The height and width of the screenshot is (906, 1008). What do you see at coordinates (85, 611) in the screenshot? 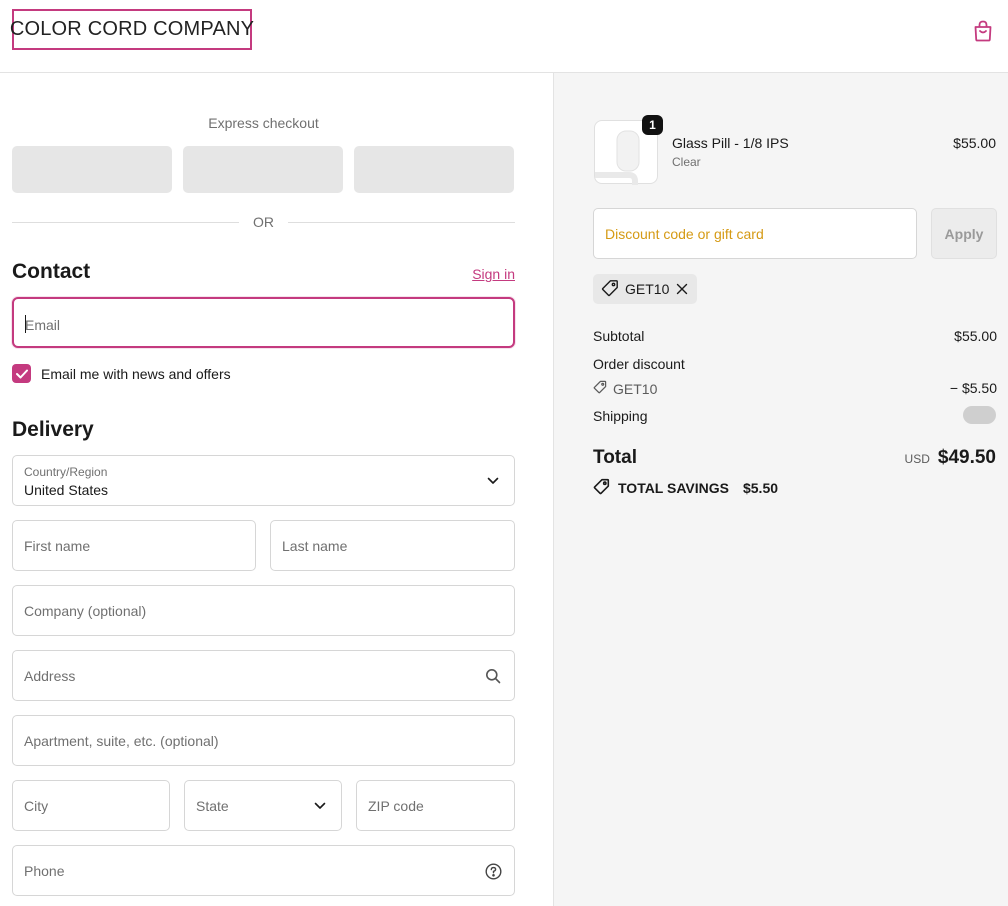
I see `company-placeholder: Company (optional)` at bounding box center [85, 611].